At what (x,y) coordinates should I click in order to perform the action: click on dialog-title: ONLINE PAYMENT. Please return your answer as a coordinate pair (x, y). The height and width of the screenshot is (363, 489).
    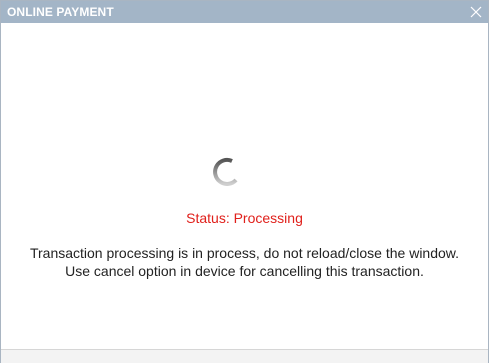
    Looking at the image, I should click on (60, 12).